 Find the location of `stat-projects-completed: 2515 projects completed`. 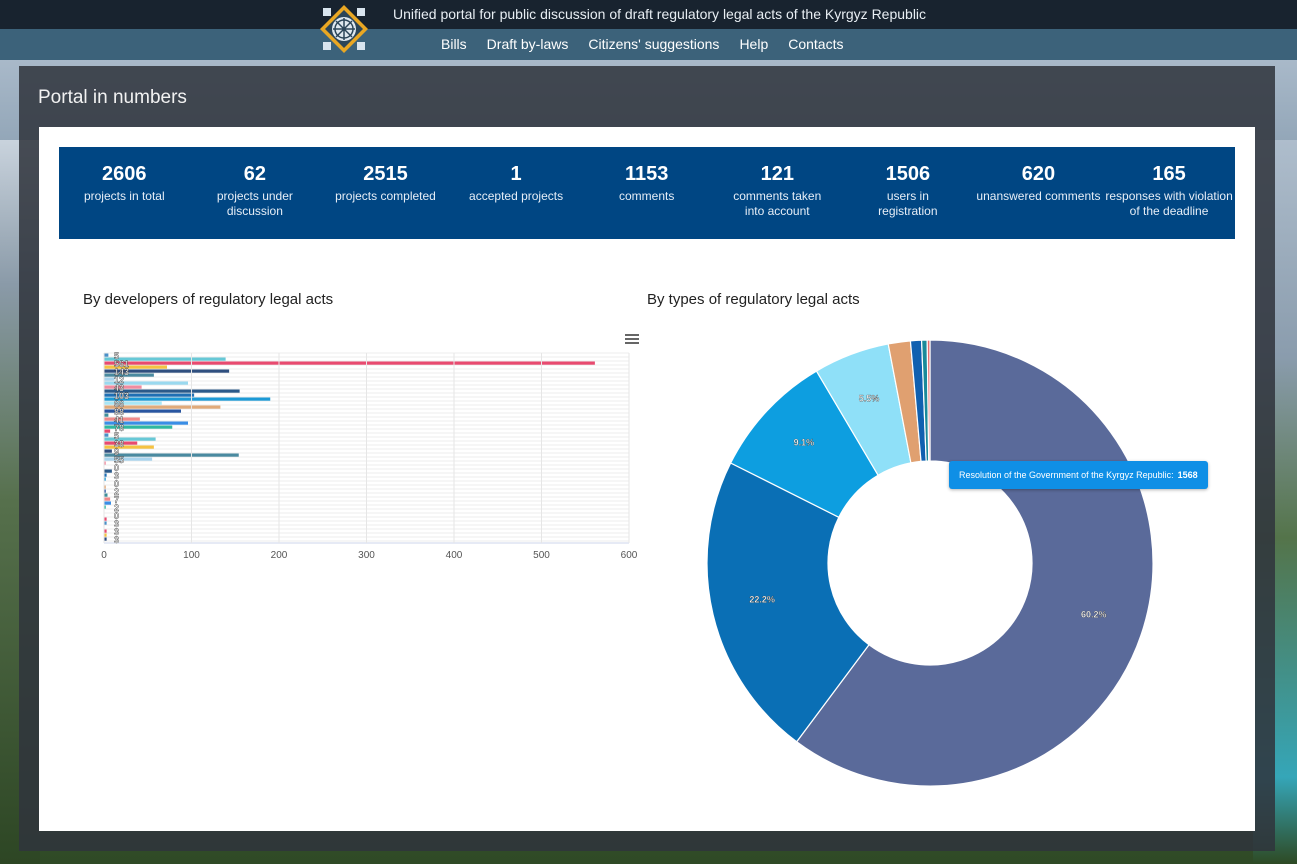

stat-projects-completed: 2515 projects completed is located at coordinates (385, 193).